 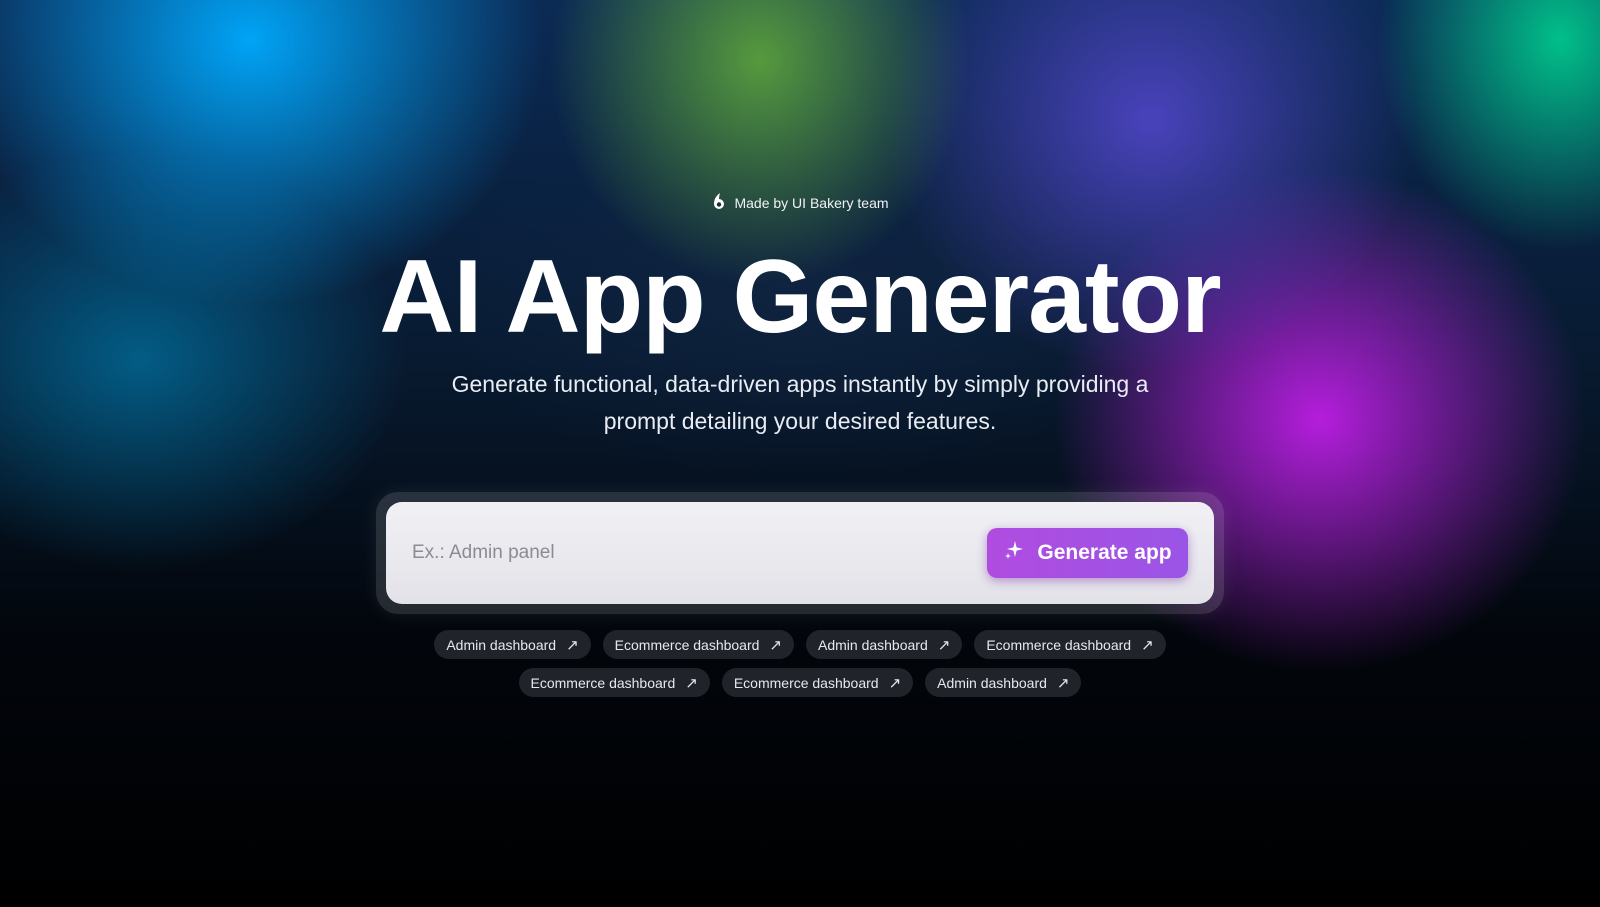 I want to click on generate-app-button: Generate app, so click(x=1087, y=553).